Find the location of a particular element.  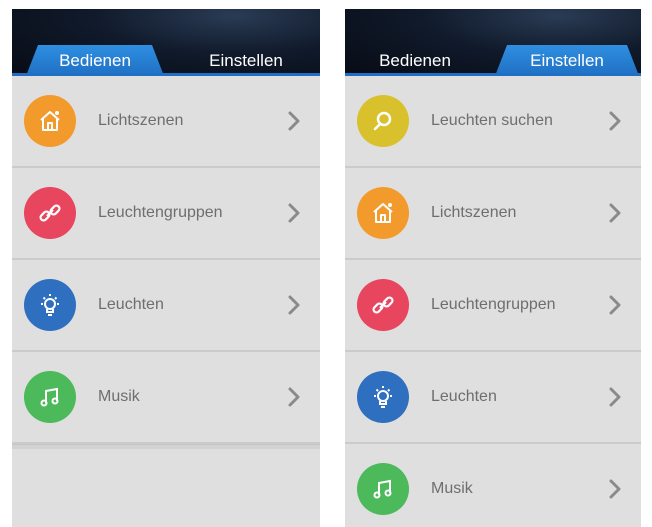

list-item-leuchten-suchen: Leuchten suchen is located at coordinates (493, 122).